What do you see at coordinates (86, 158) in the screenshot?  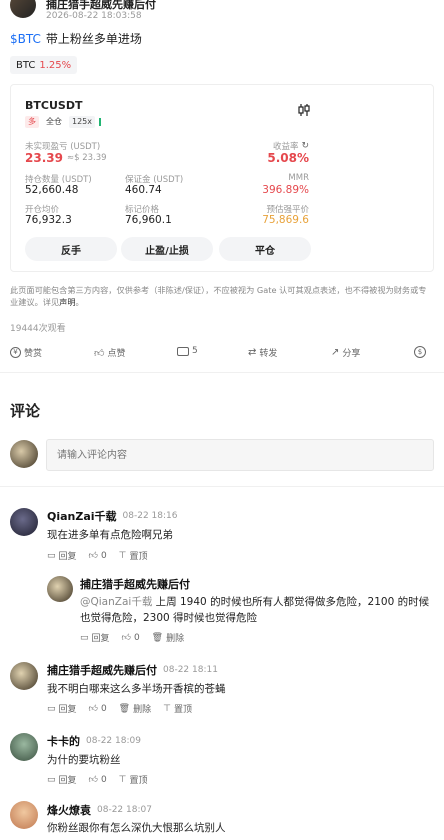 I see `unrealized-pnl-approx: ≈$ 23.39` at bounding box center [86, 158].